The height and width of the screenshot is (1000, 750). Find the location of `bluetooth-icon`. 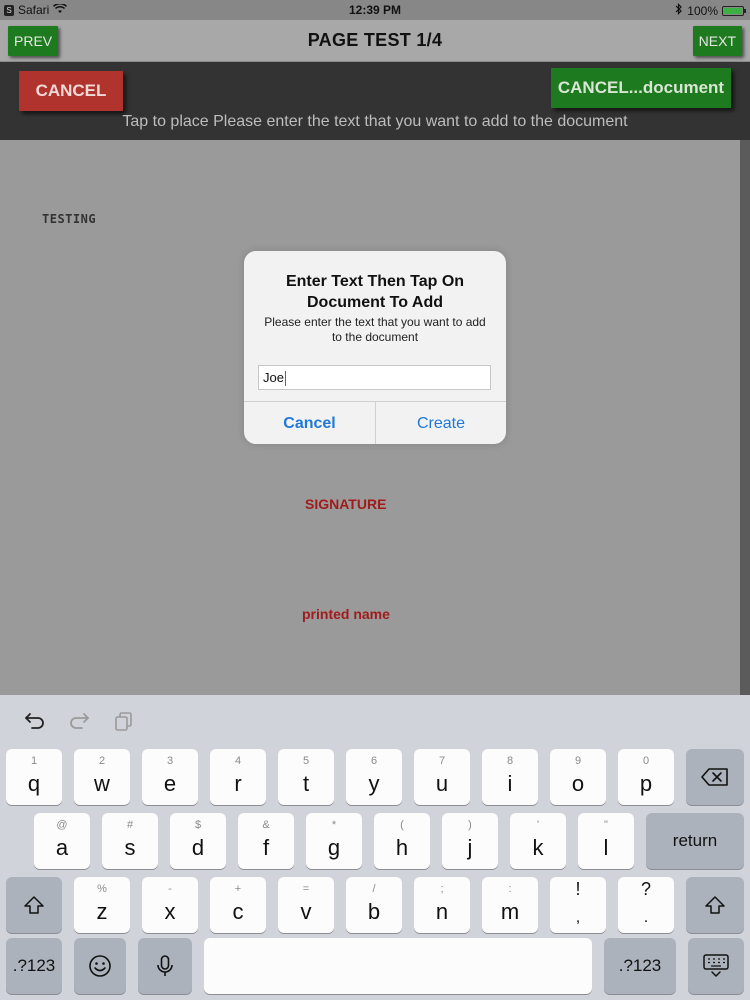

bluetooth-icon is located at coordinates (679, 10).